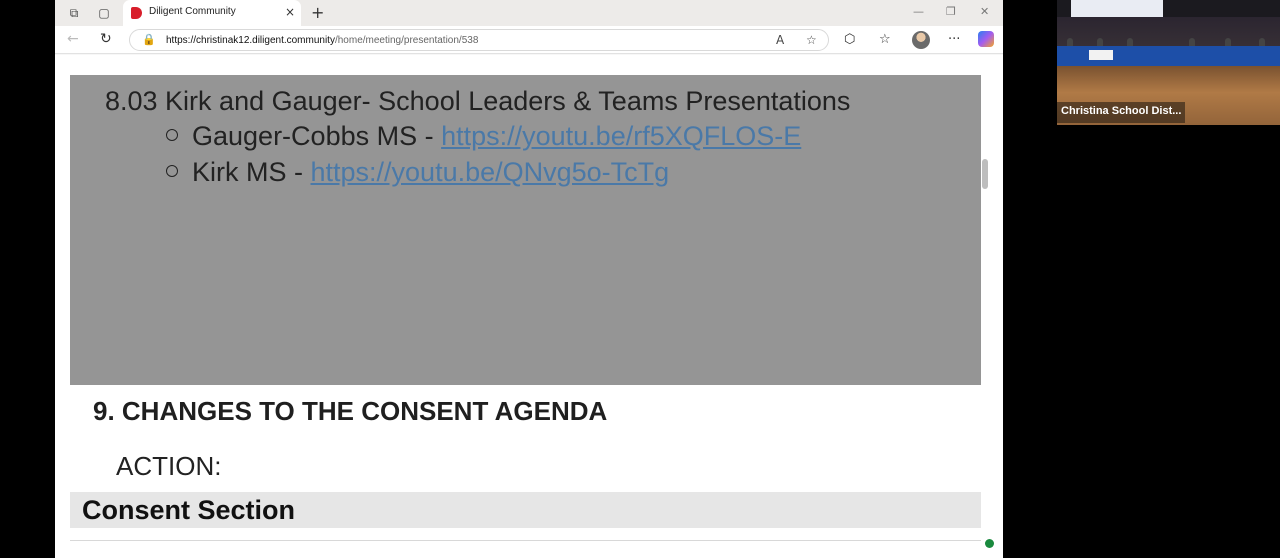 The height and width of the screenshot is (558, 1280). Describe the element at coordinates (1117, 8) in the screenshot. I see `projection-screen` at that location.